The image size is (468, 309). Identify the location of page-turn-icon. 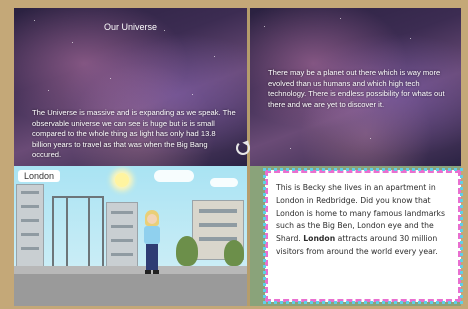
(243, 148).